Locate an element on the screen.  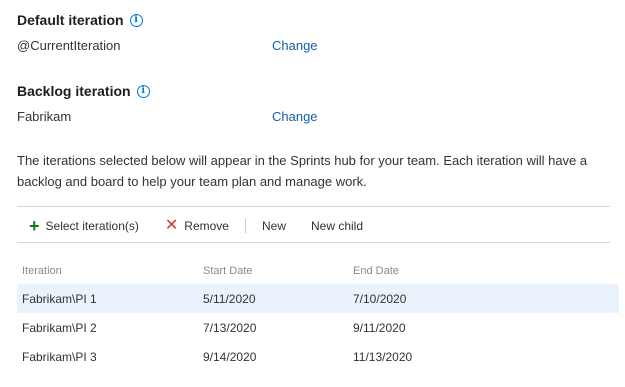
end-date-cell: 11/13/2020 is located at coordinates (383, 356).